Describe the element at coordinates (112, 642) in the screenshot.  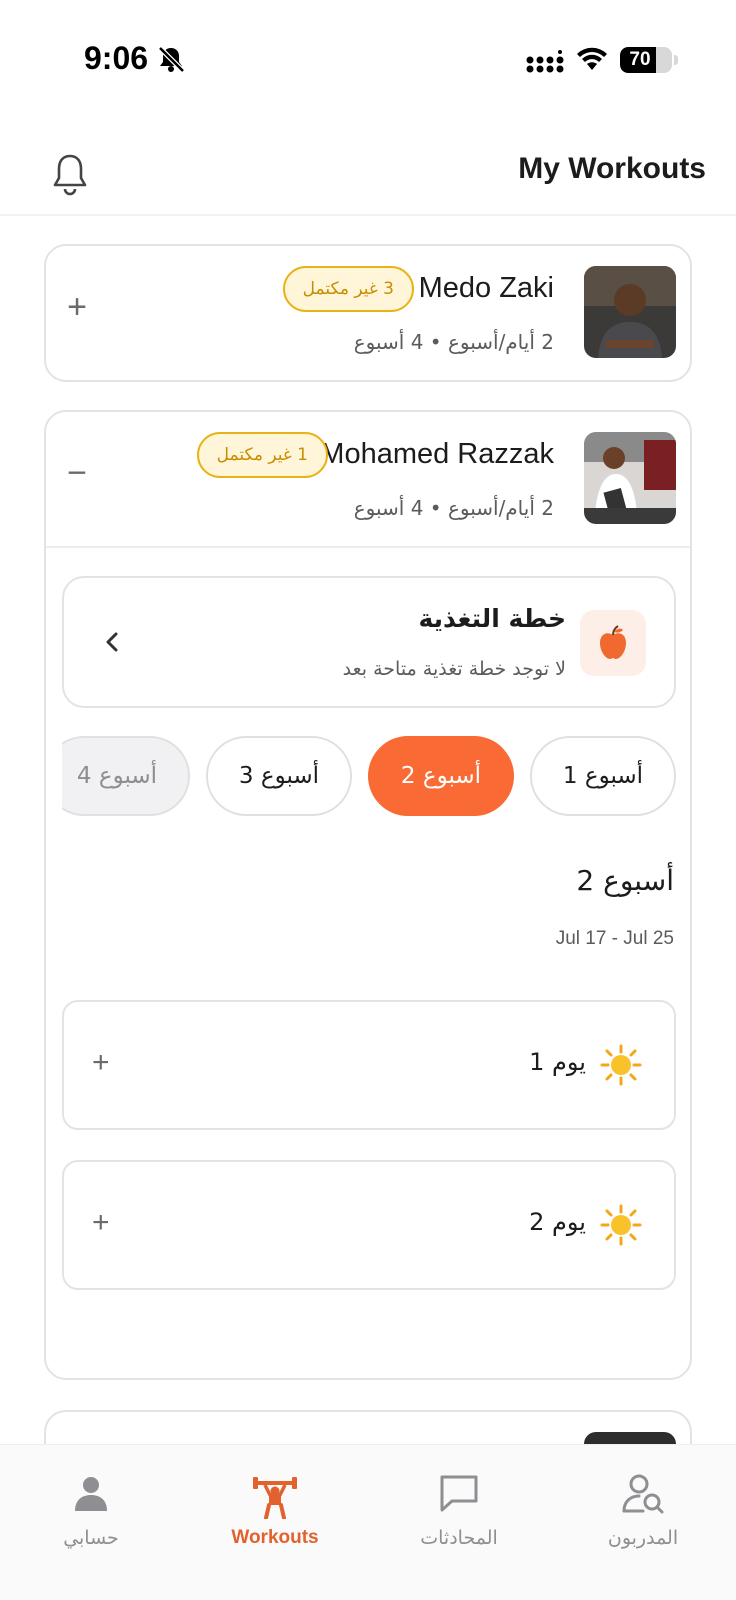
I see `chevron-left-icon` at that location.